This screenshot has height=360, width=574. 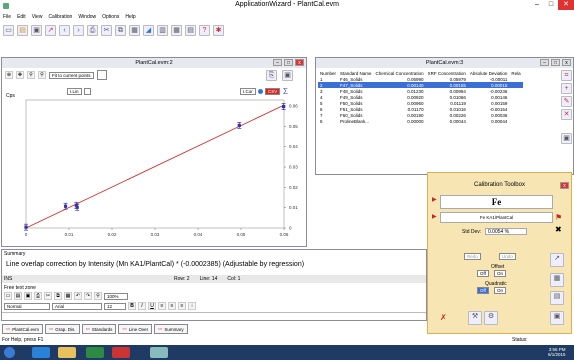 What do you see at coordinates (87, 17) in the screenshot?
I see `menu-window: Window` at bounding box center [87, 17].